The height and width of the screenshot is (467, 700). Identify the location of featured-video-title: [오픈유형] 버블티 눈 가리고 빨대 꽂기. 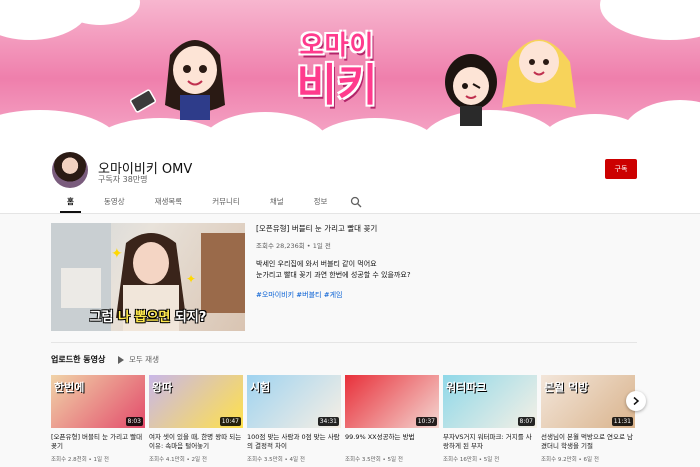
(446, 228).